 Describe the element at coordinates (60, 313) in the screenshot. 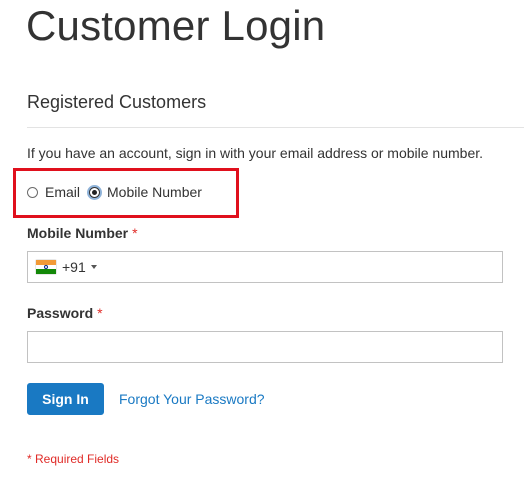

I see `password-label-text: Password` at that location.